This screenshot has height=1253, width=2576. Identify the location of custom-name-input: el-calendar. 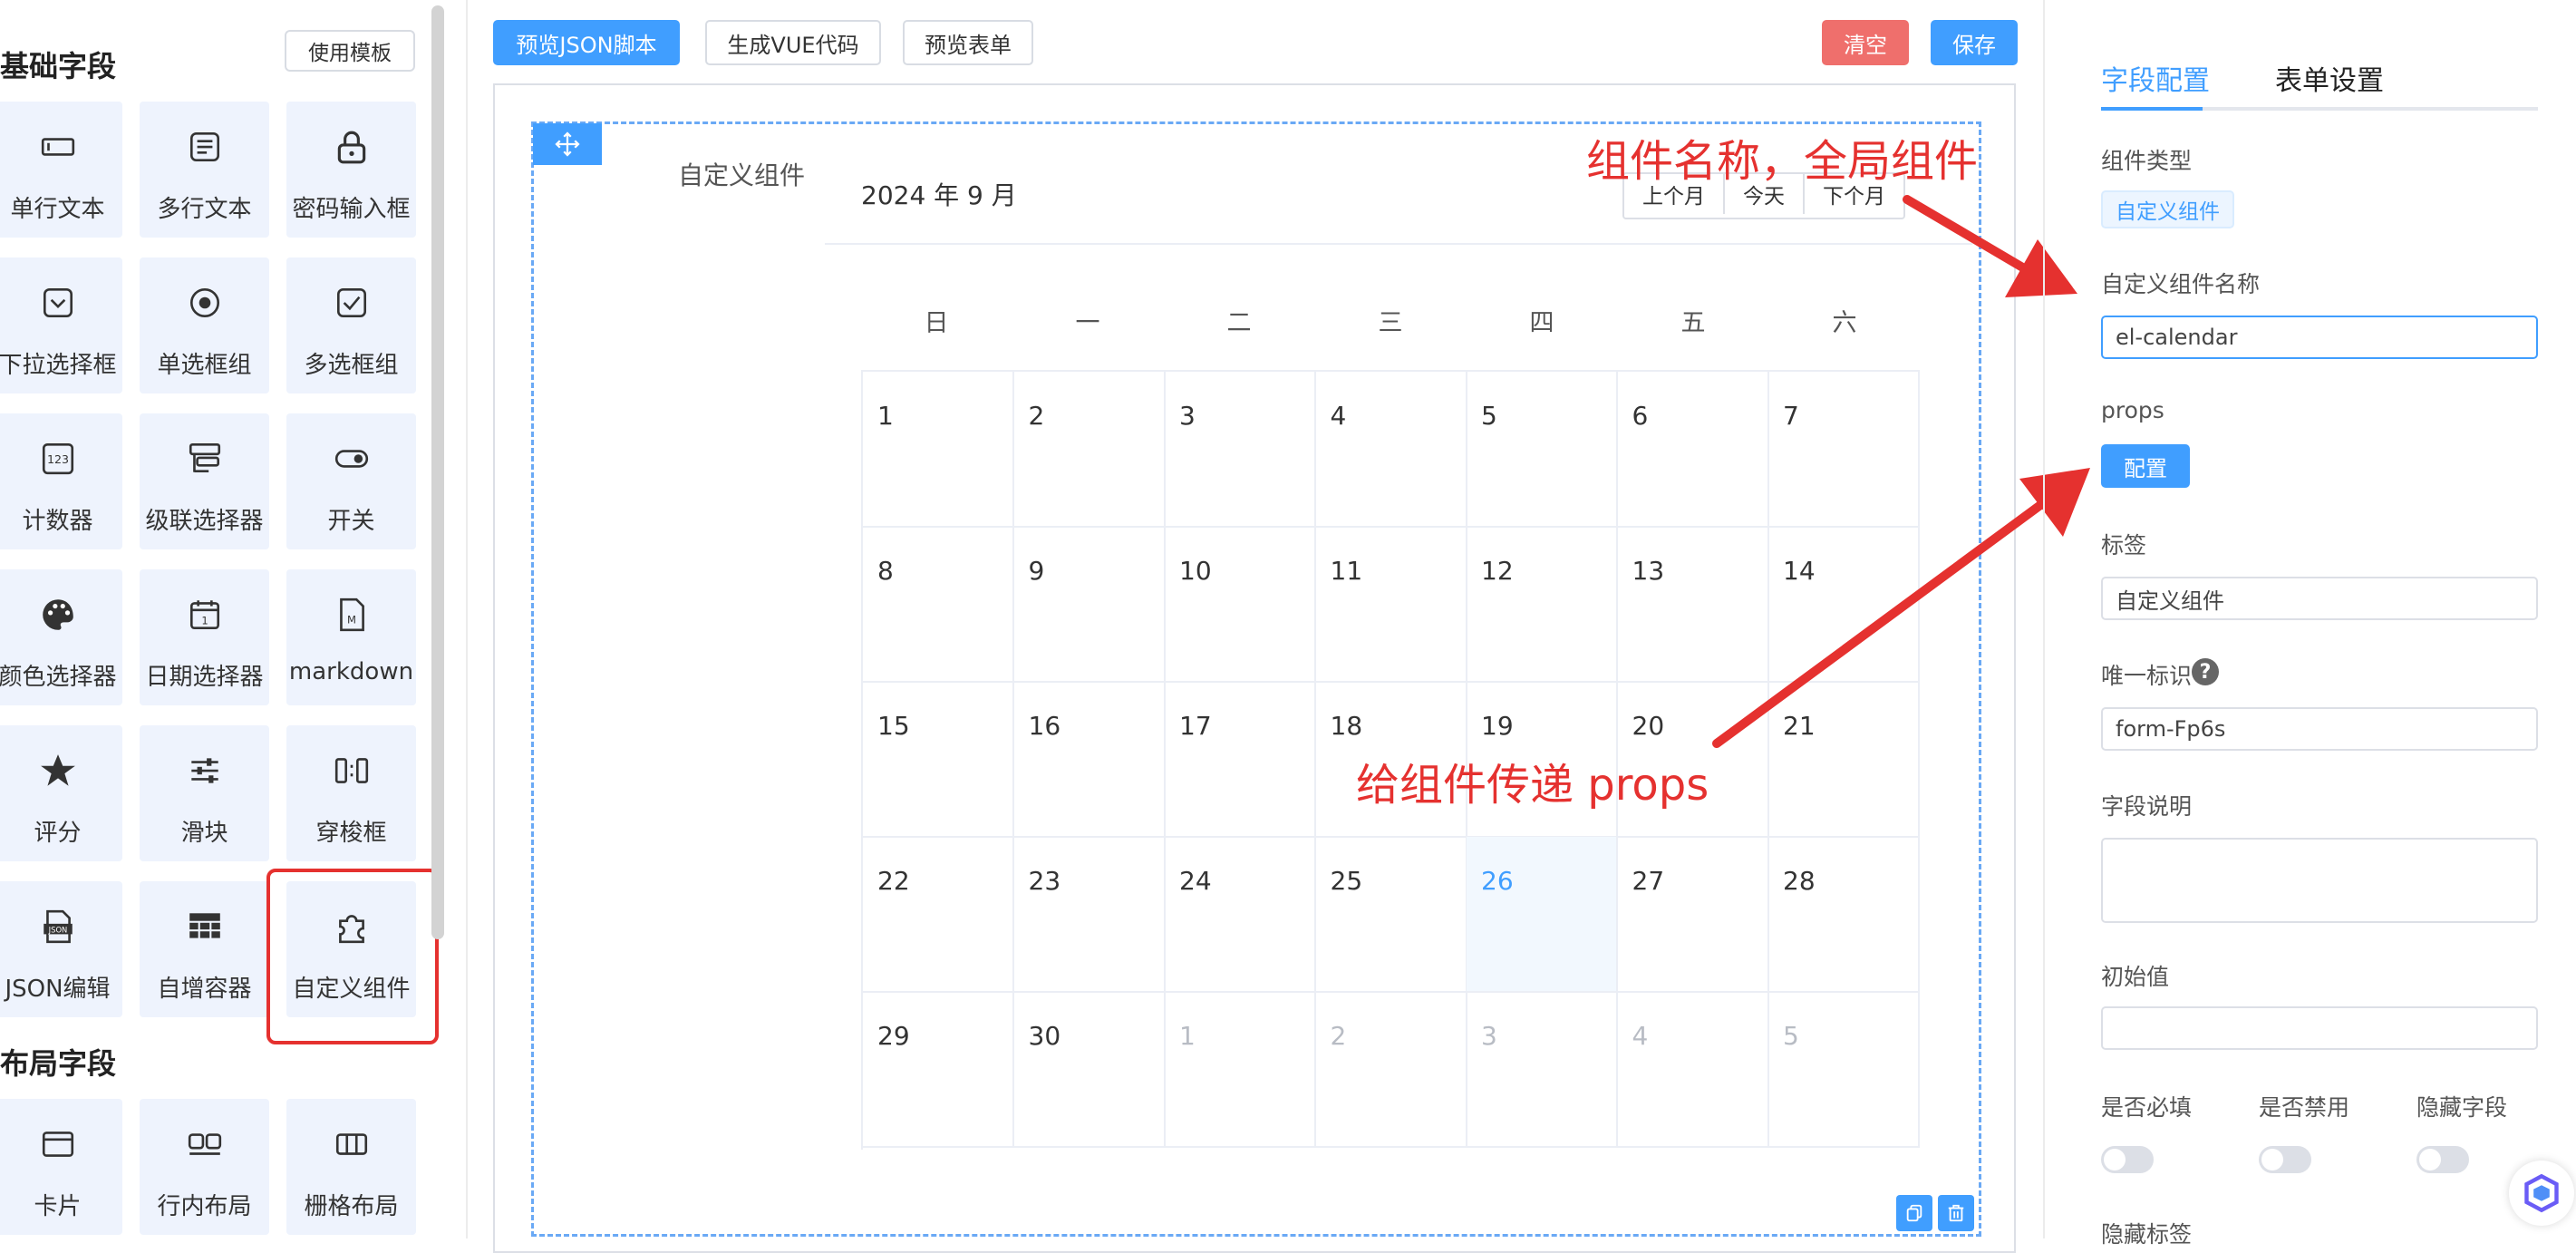
(2319, 338).